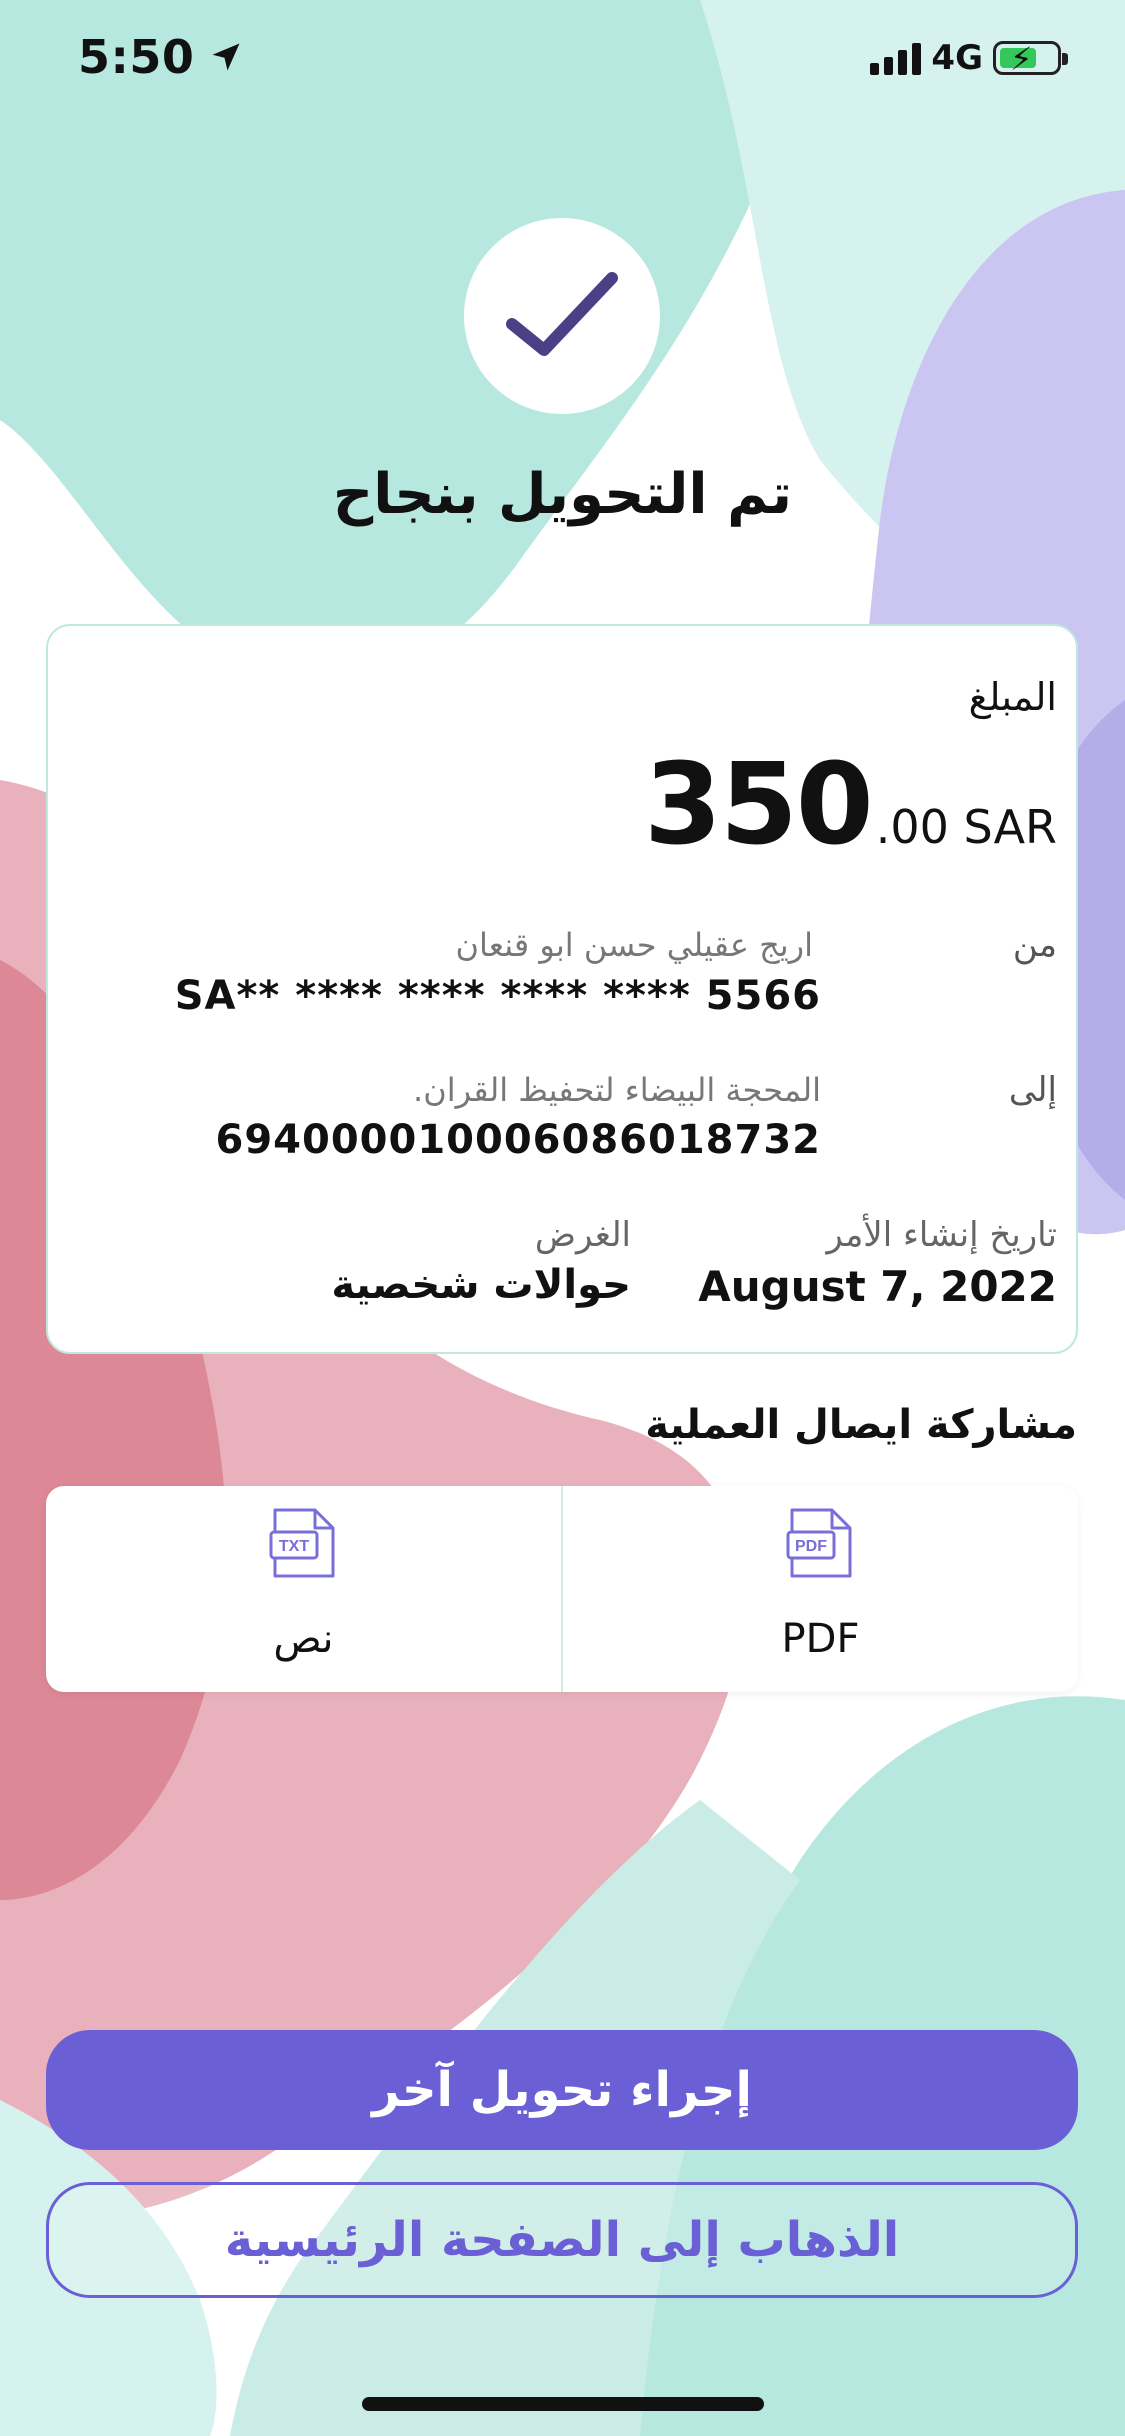  I want to click on cellular-signal-icon, so click(896, 58).